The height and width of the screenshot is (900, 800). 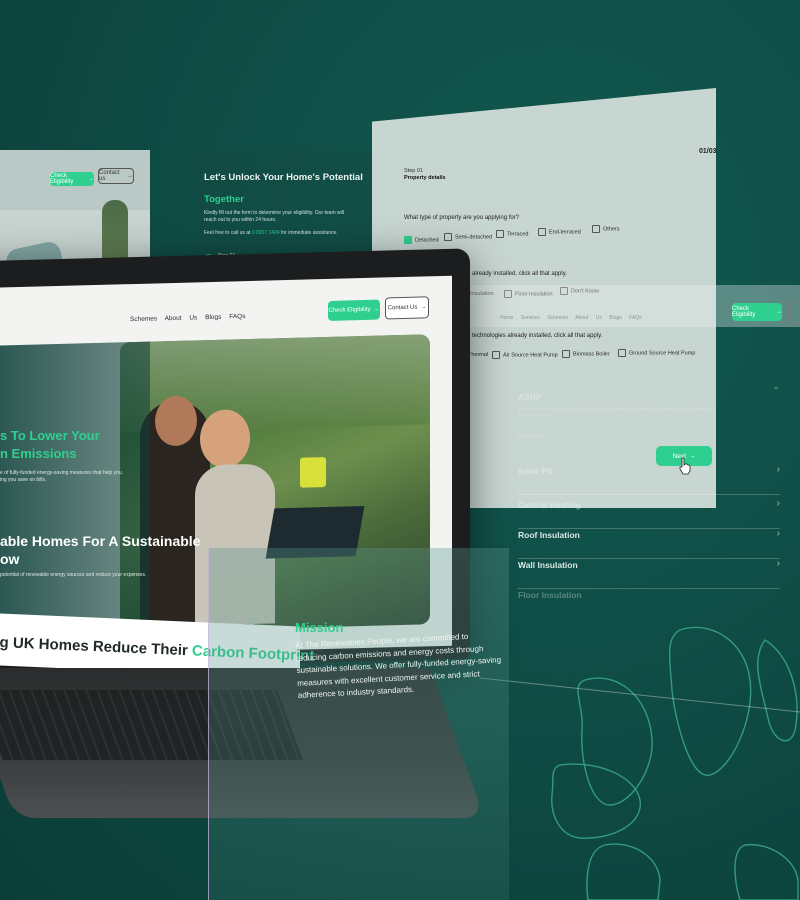 I want to click on phone-link: 0 0207 1424, so click(x=266, y=233).